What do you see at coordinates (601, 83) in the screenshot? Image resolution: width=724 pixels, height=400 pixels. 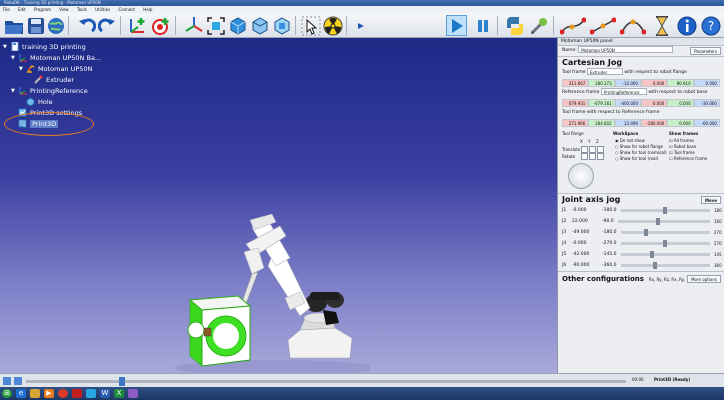 I see `tool-y-value: 280.373` at bounding box center [601, 83].